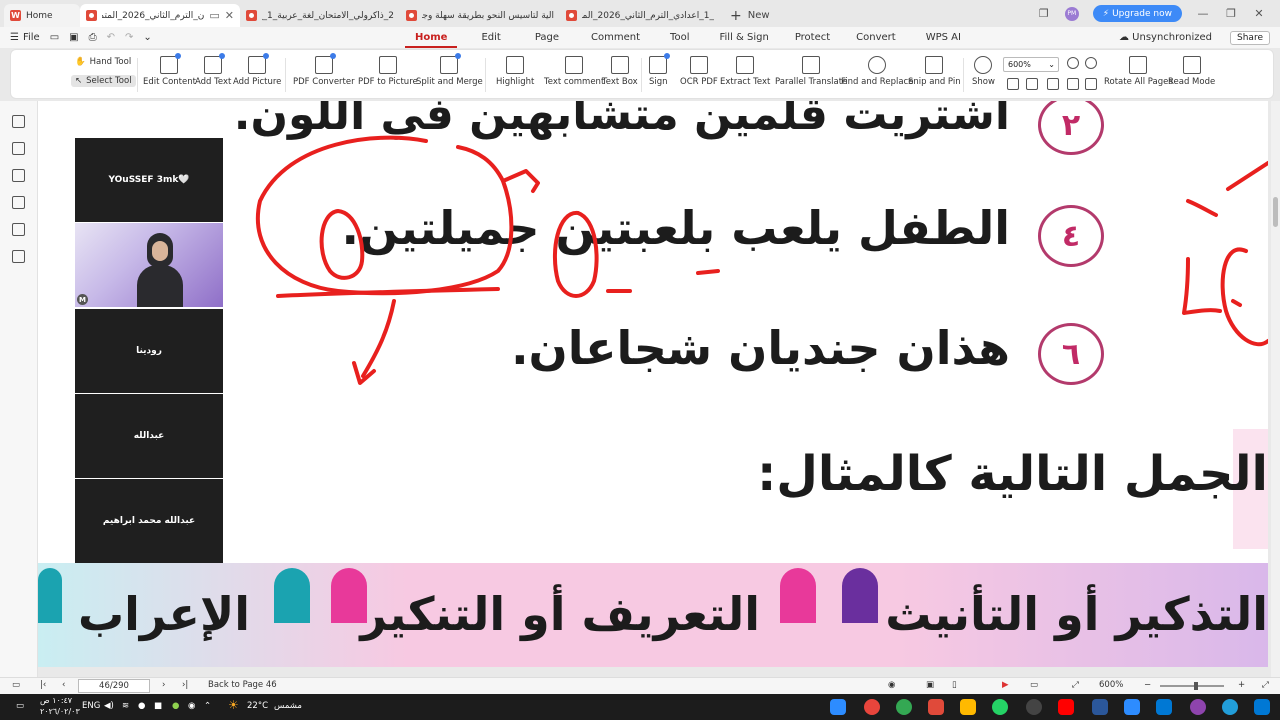 Image resolution: width=1280 pixels, height=720 pixels. I want to click on language-indicator: ENG, so click(91, 706).